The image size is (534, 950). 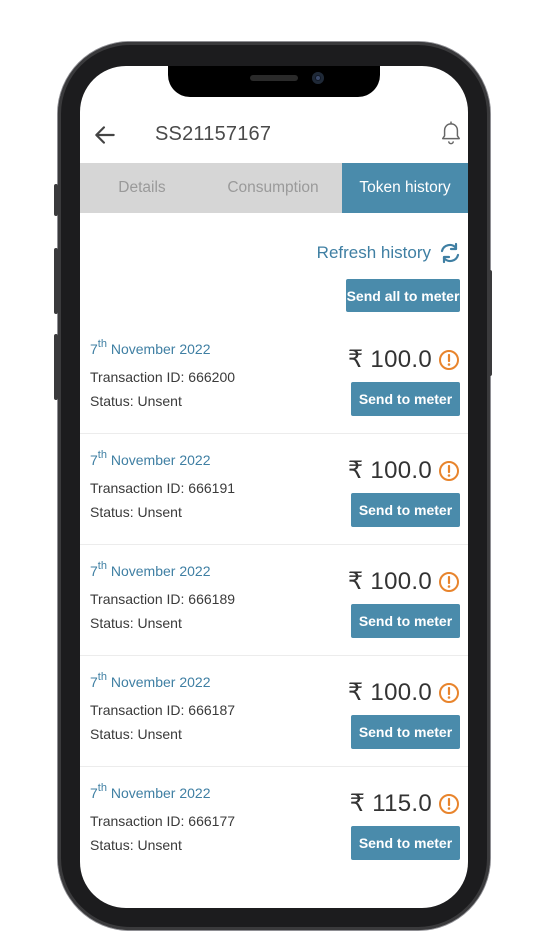 What do you see at coordinates (142, 188) in the screenshot?
I see `tab-details: Details` at bounding box center [142, 188].